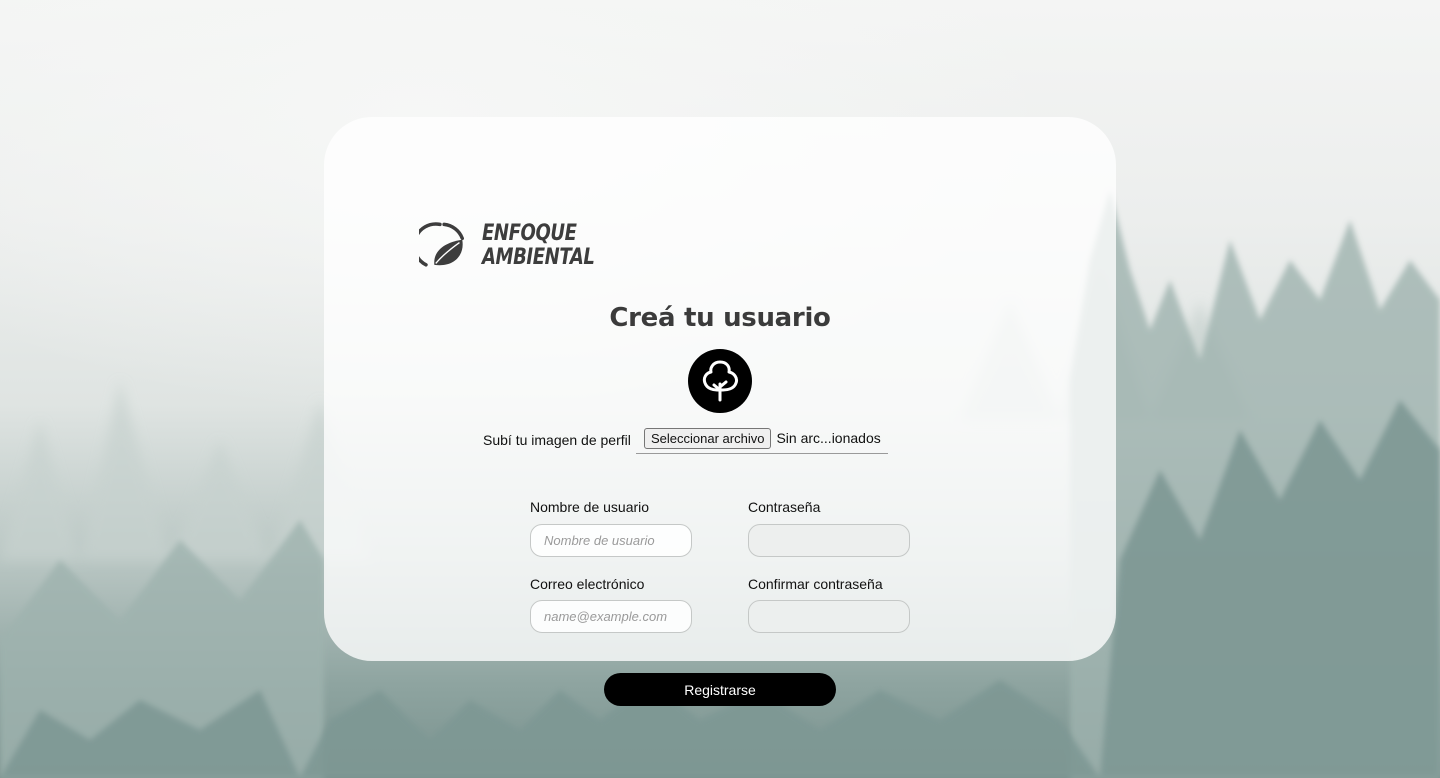 Image resolution: width=1440 pixels, height=778 pixels. What do you see at coordinates (829, 616) in the screenshot?
I see `confirm-password-input` at bounding box center [829, 616].